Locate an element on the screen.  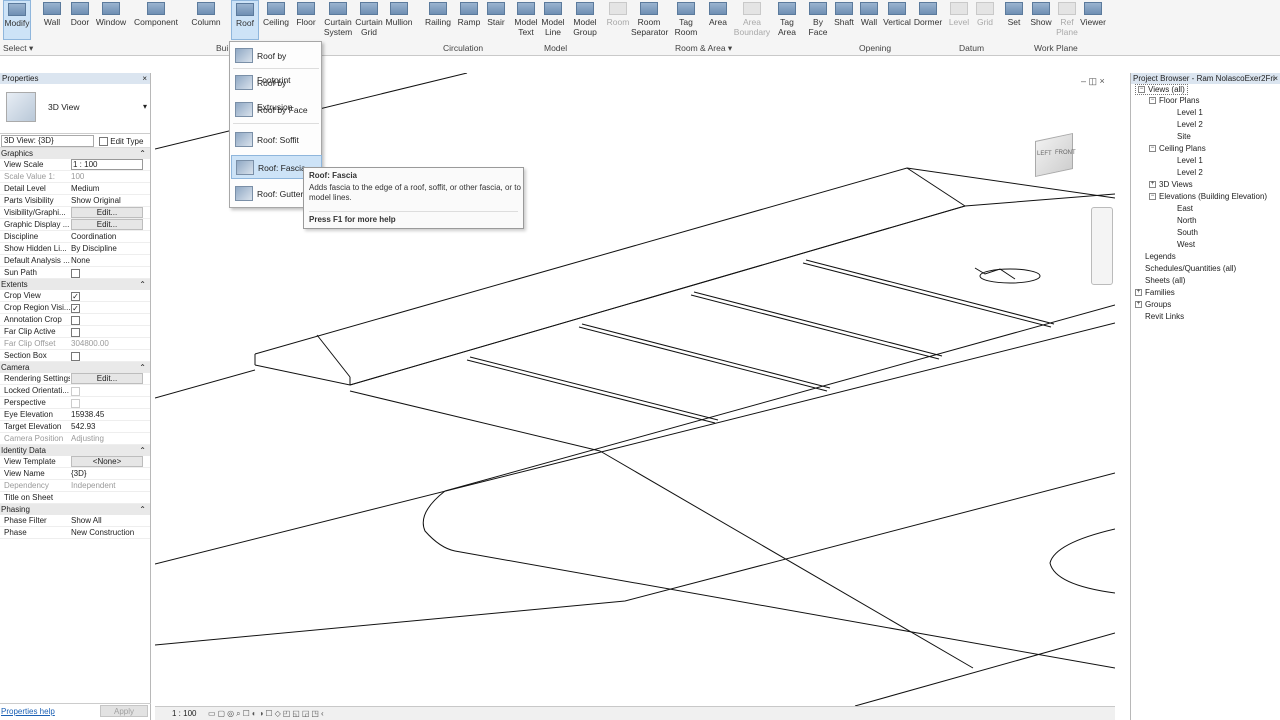
ribbon-button-ramp: Ramp is located at coordinates (469, 20).